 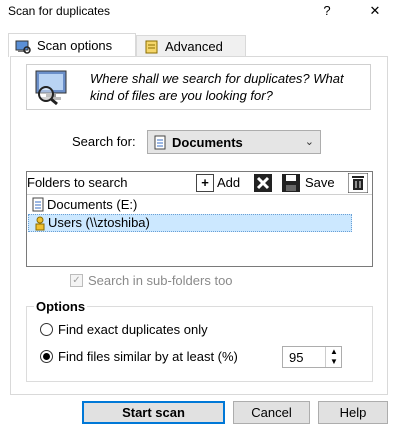 I want to click on search-for-value: Documents, so click(x=207, y=142).